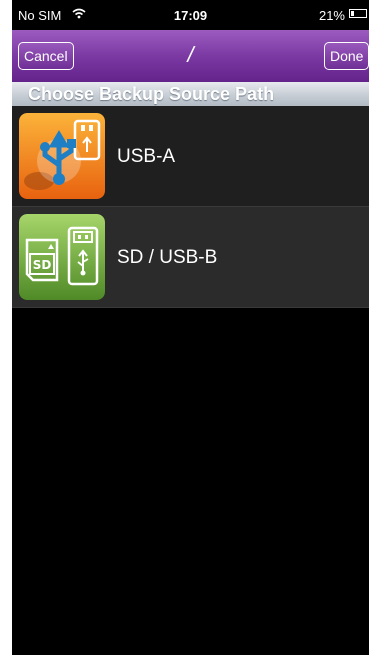 The image size is (369, 655). I want to click on current-path-title: /, so click(190, 54).